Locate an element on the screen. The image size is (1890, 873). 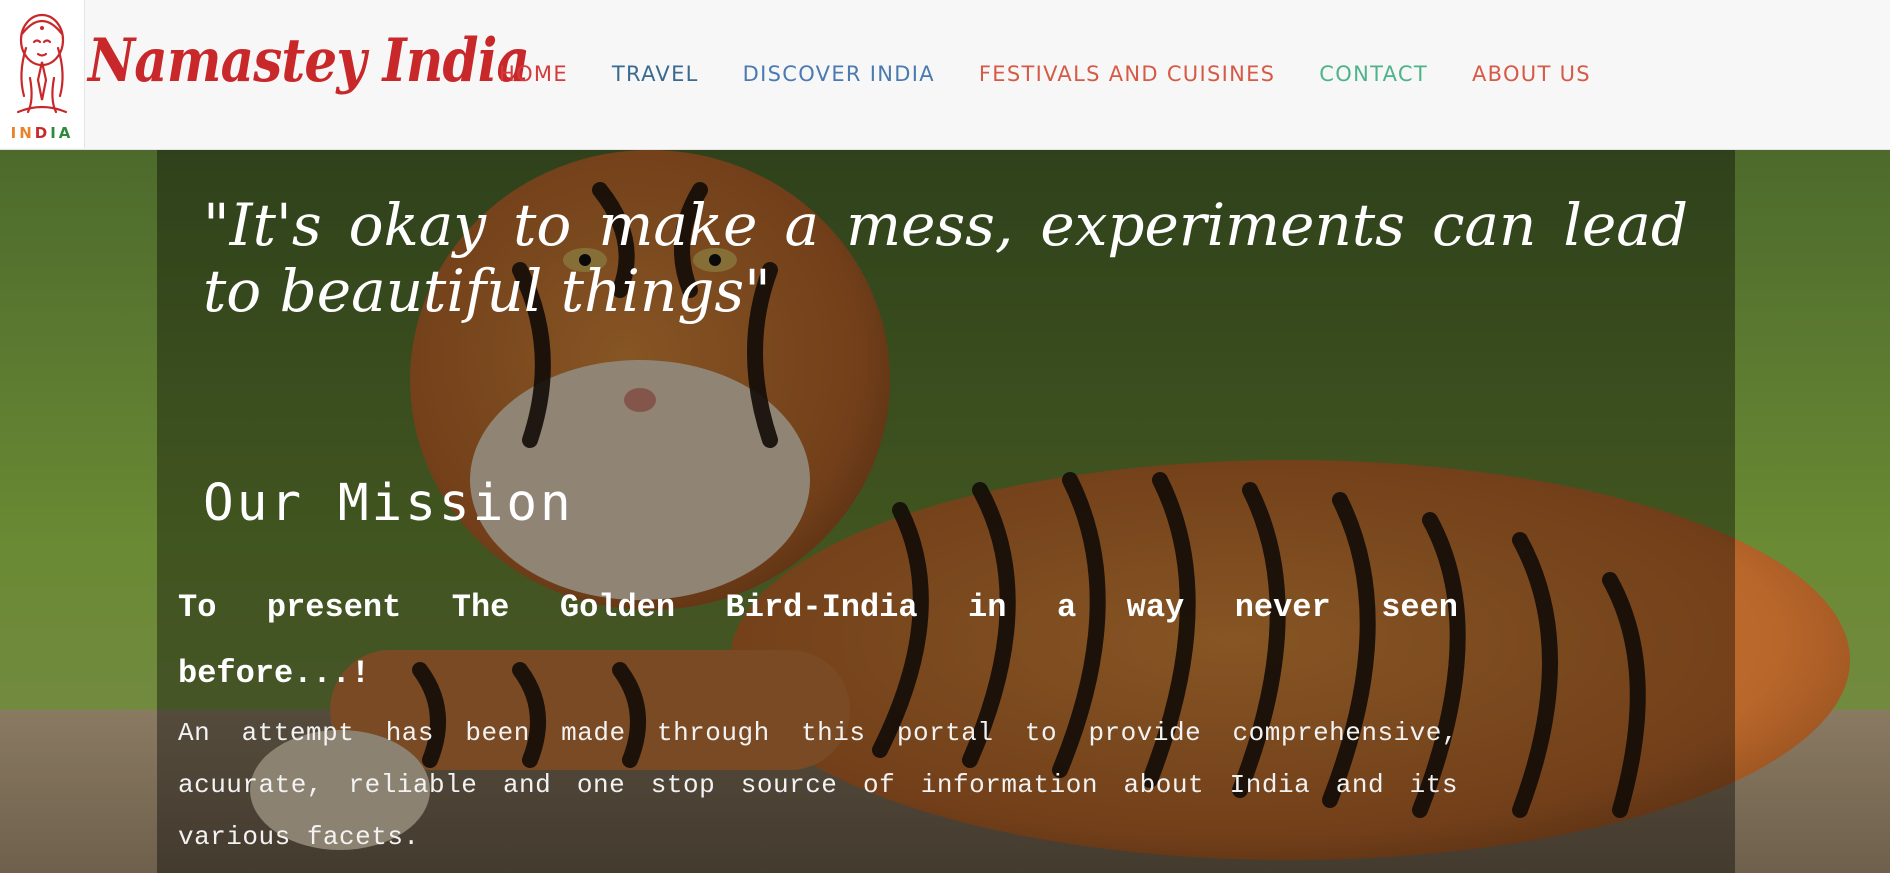
site-logo: INDIA is located at coordinates (42, 74).